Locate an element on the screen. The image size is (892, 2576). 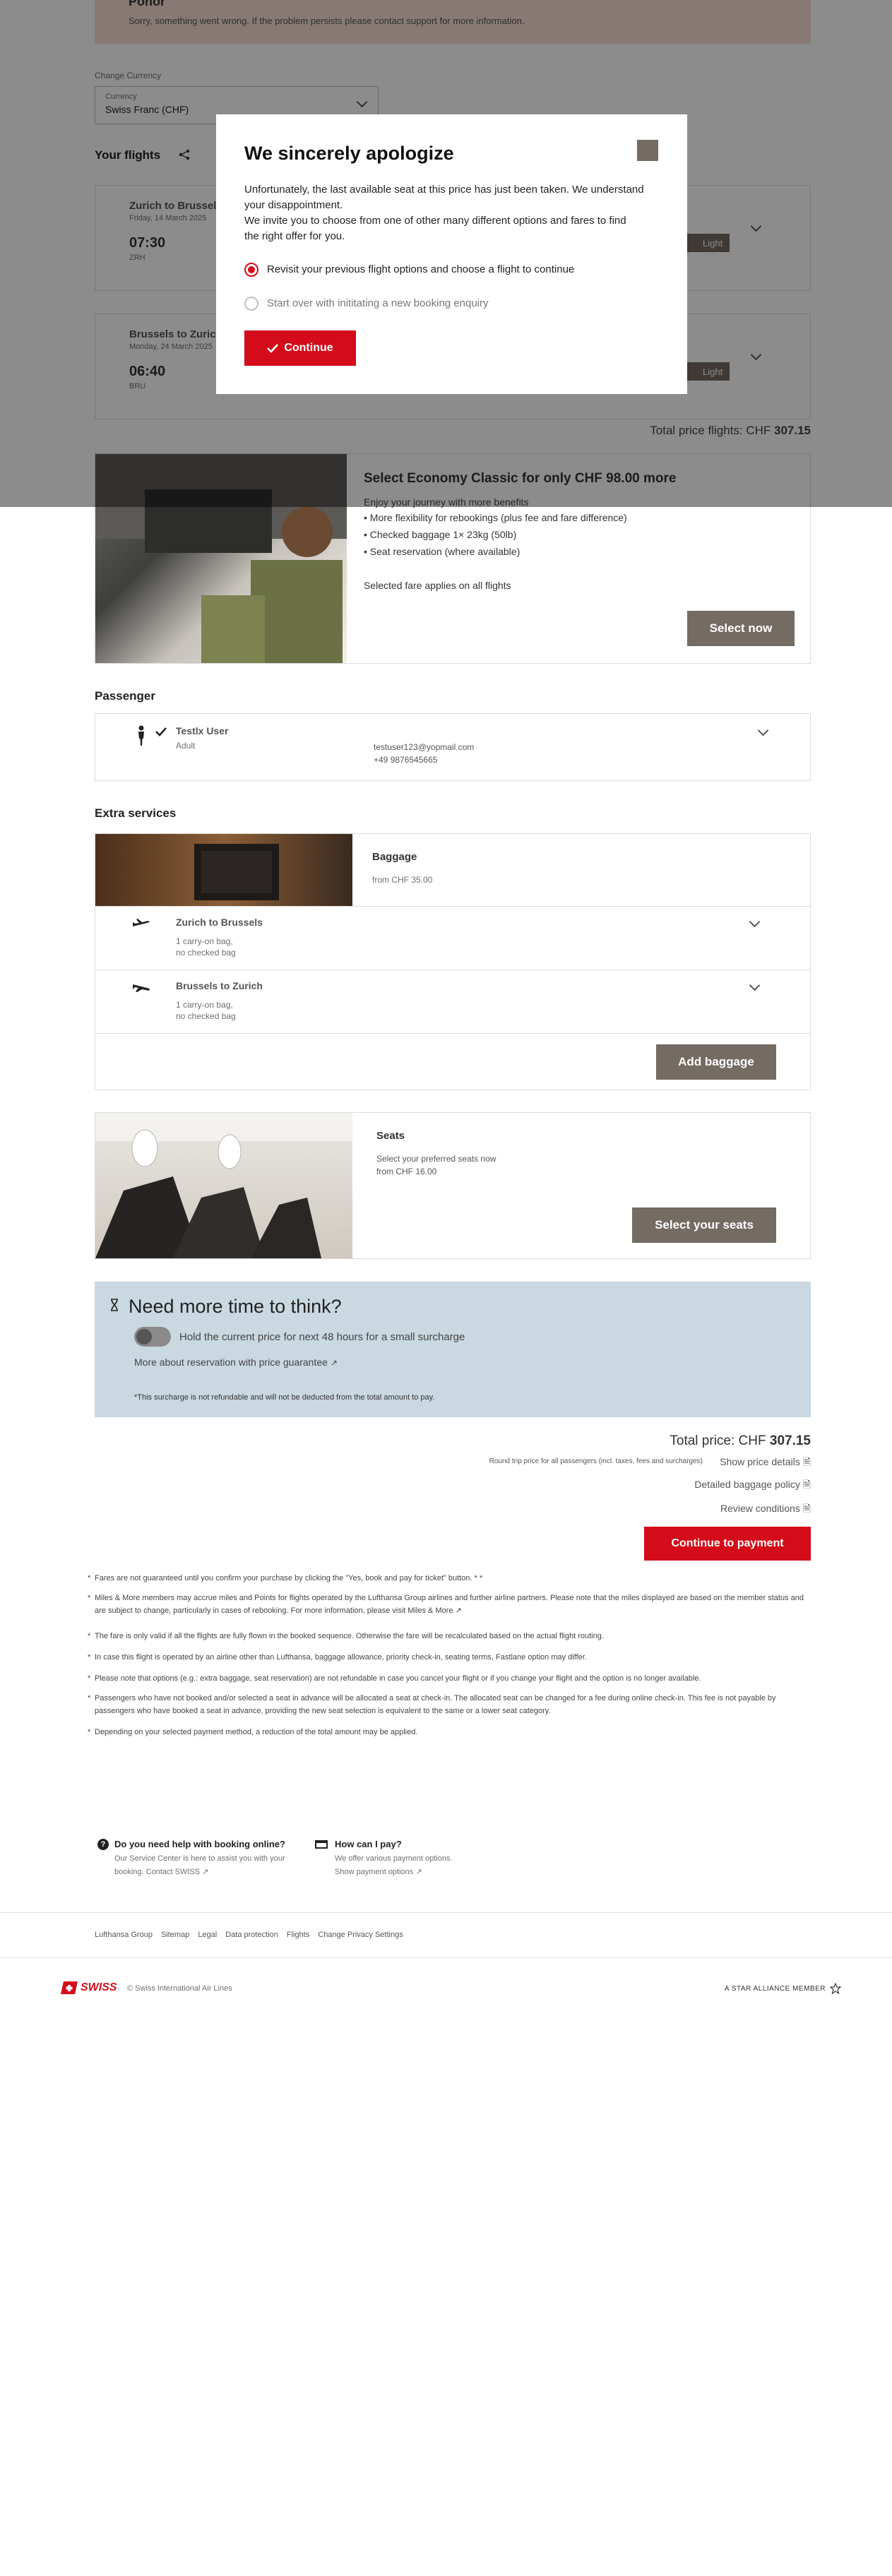
footer-link: Legal is located at coordinates (207, 1935).